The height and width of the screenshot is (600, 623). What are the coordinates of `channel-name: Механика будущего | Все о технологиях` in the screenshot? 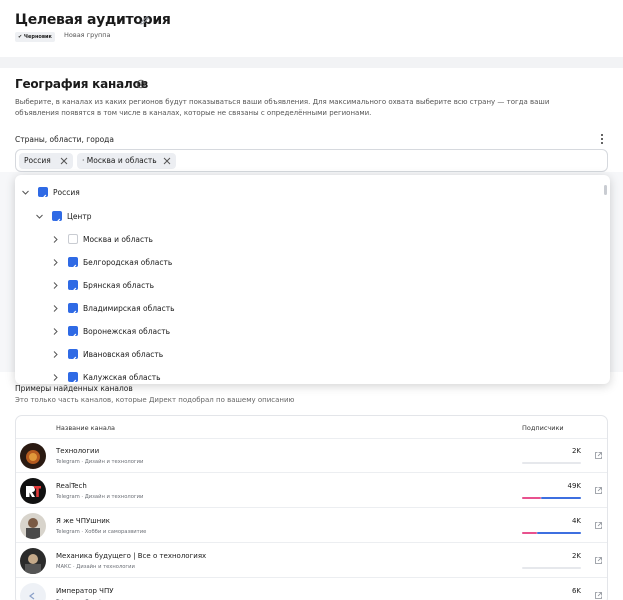 It's located at (131, 556).